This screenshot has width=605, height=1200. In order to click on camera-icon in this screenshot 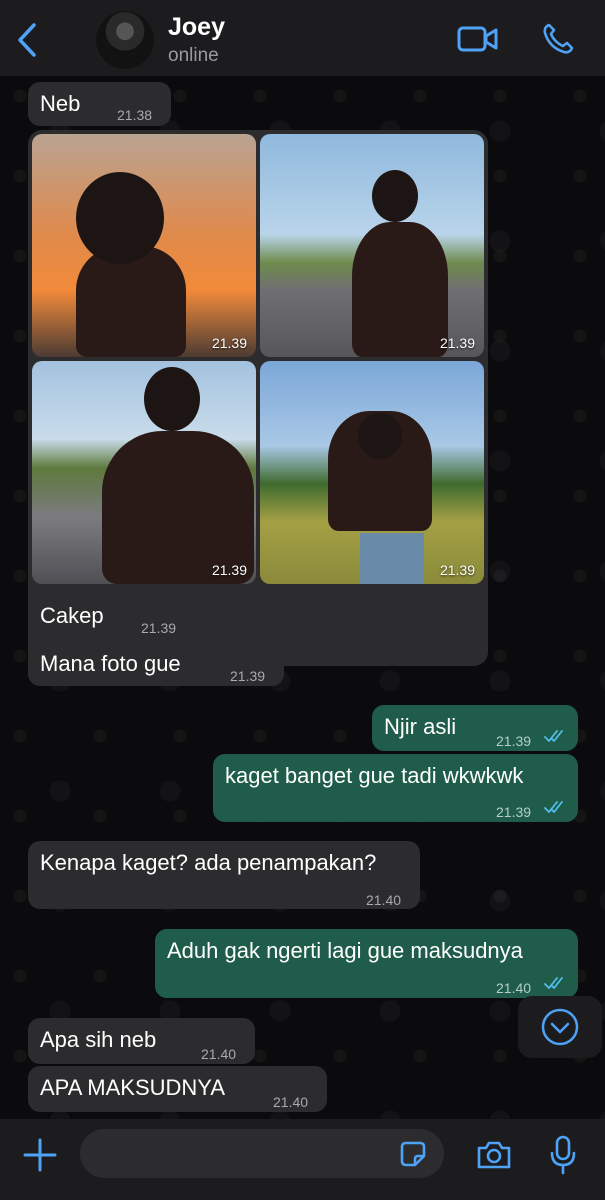, I will do `click(494, 1155)`.